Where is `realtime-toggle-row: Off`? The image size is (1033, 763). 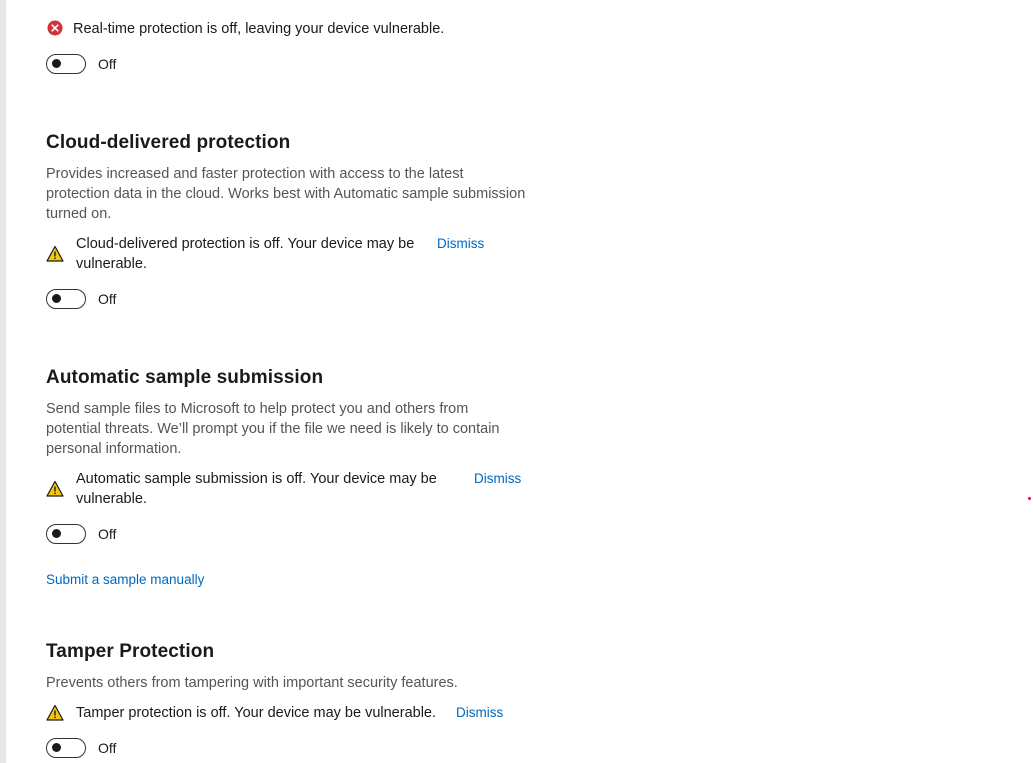 realtime-toggle-row: Off is located at coordinates (81, 64).